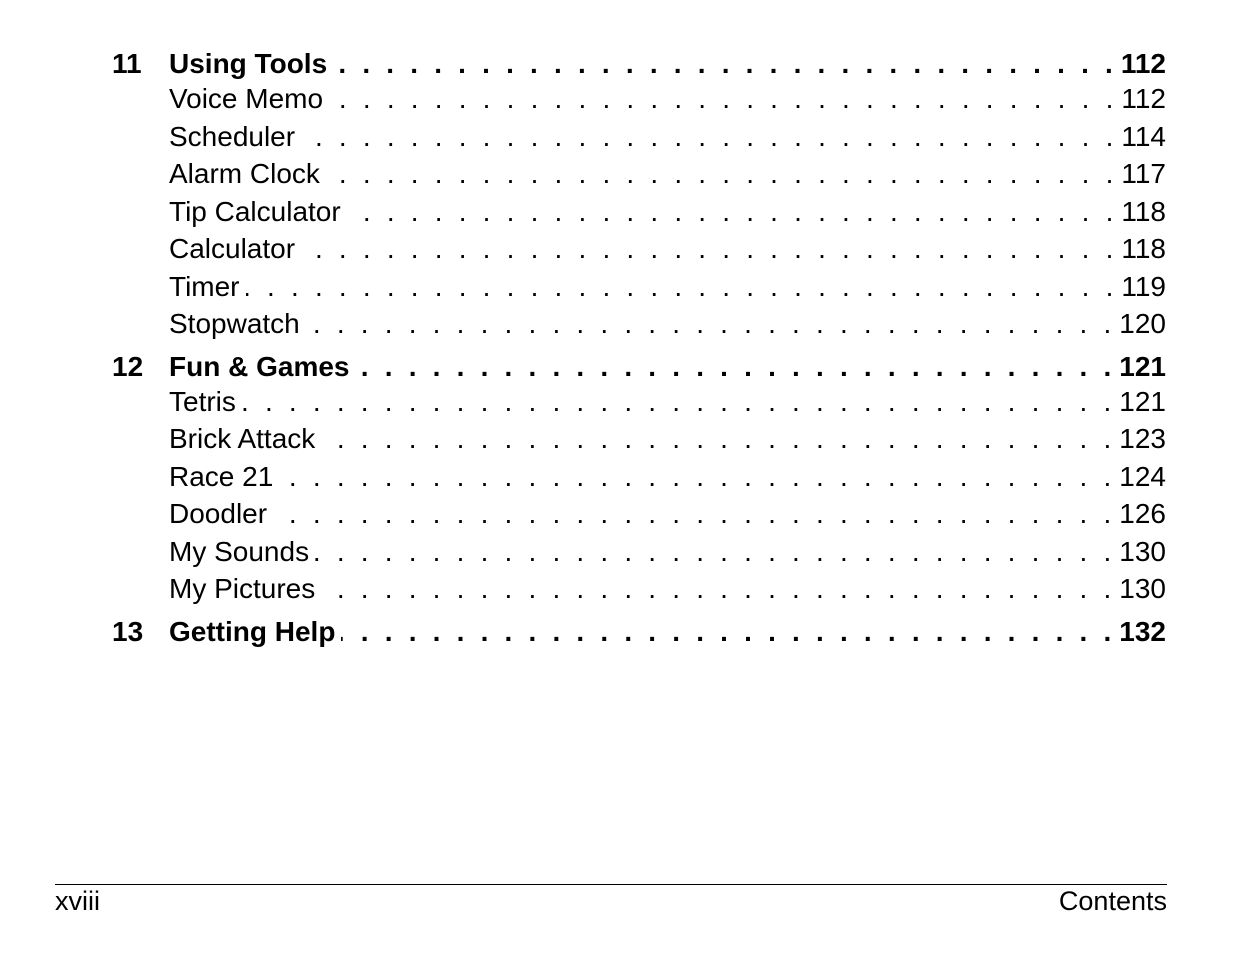 Image resolution: width=1235 pixels, height=954 pixels. Describe the element at coordinates (259, 366) in the screenshot. I see `chapter-title: Fun & Games` at that location.